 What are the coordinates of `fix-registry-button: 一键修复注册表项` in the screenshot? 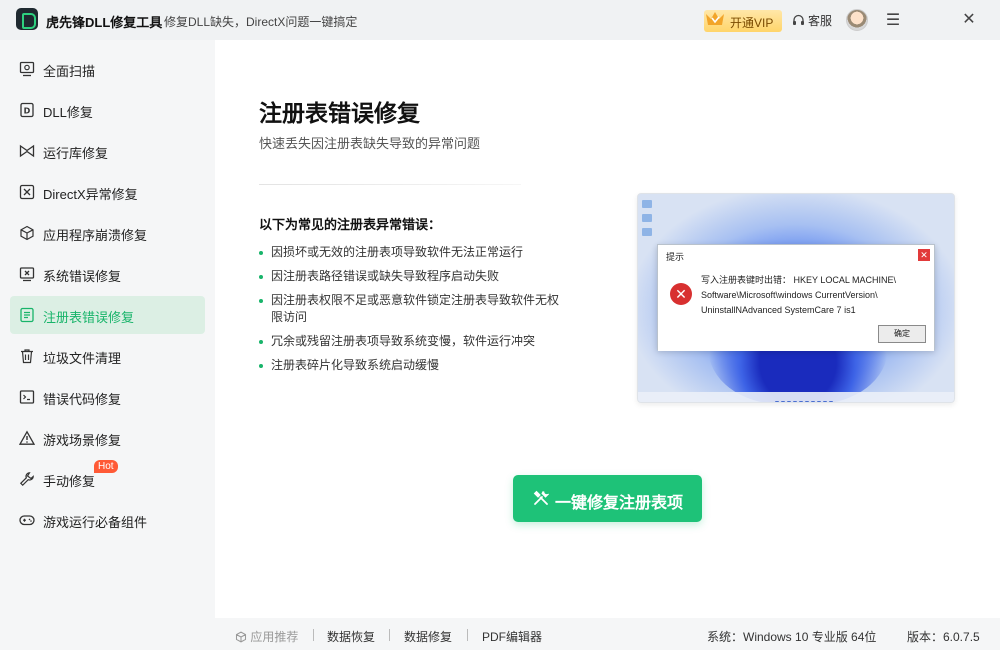 It's located at (607, 498).